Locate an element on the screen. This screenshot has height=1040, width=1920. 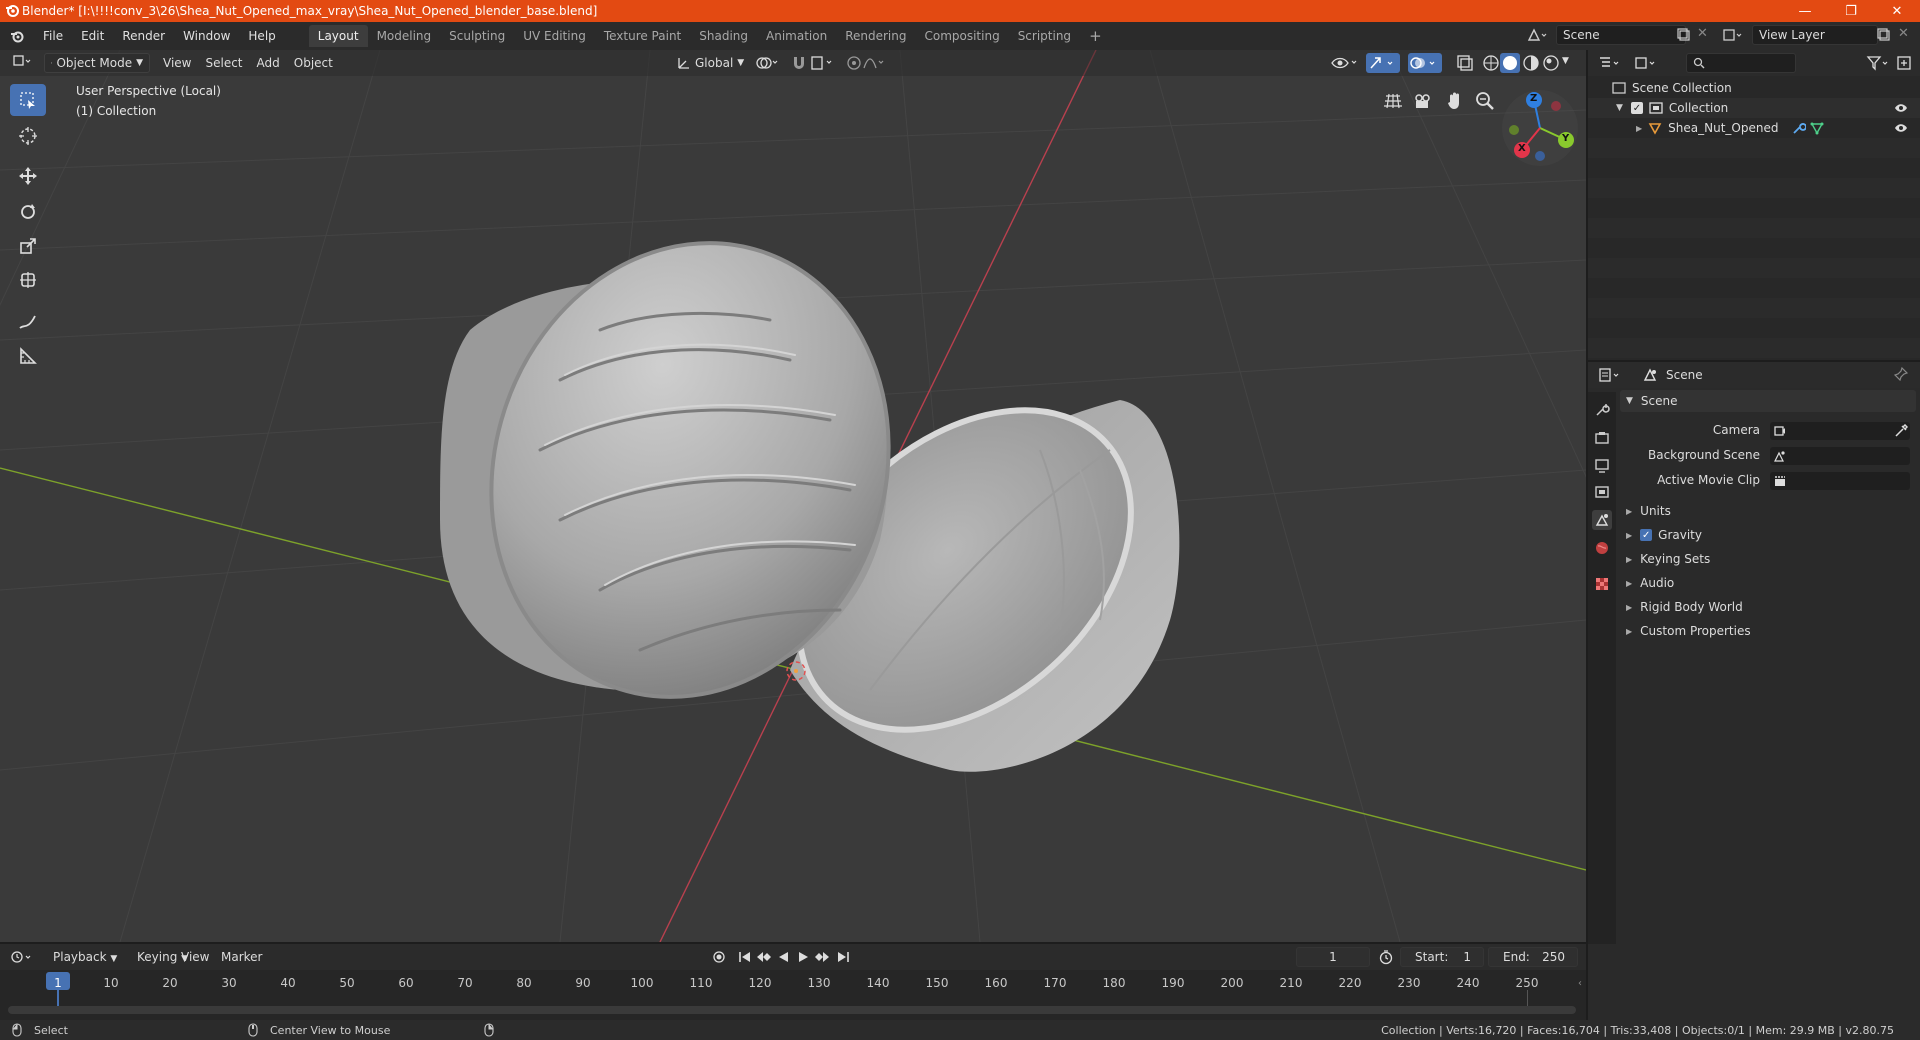
add-workspace-button: + is located at coordinates (1095, 36).